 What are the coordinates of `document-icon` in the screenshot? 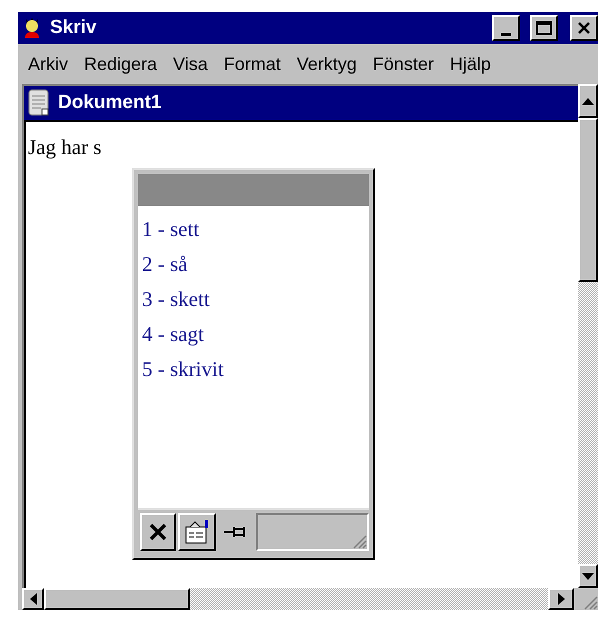 It's located at (39, 103).